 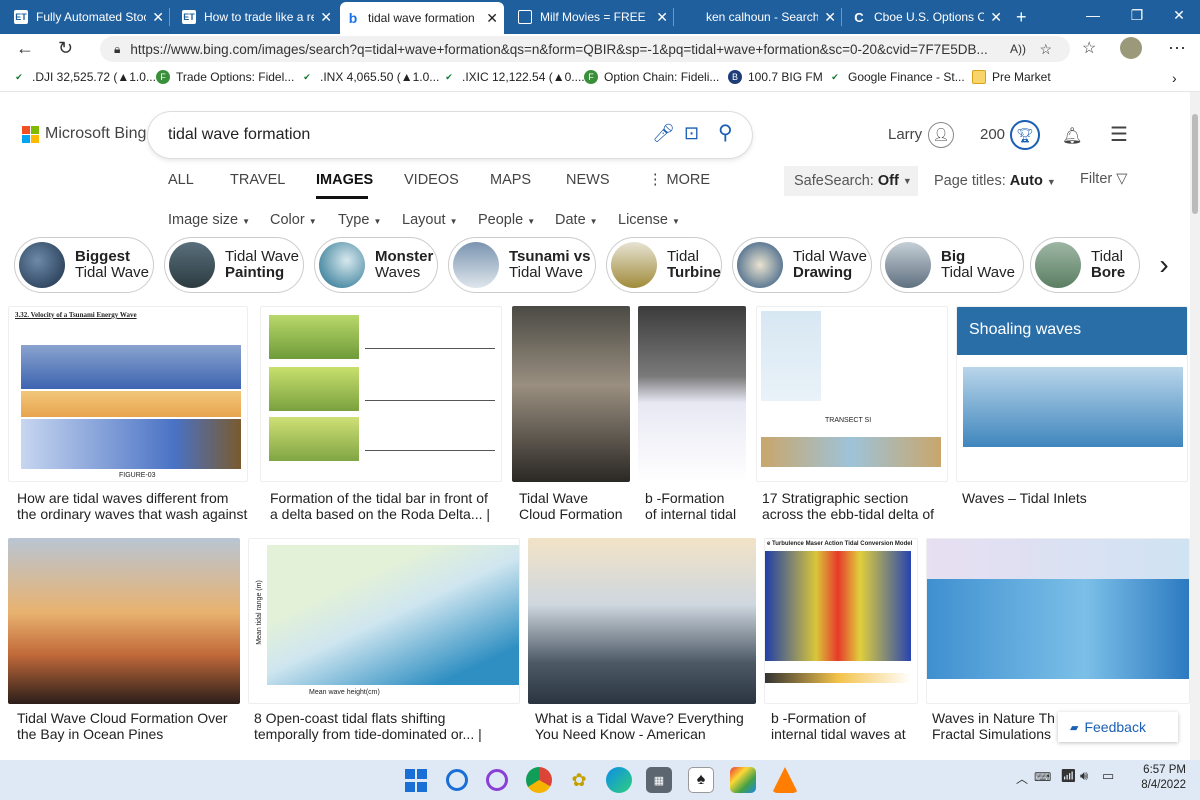 What do you see at coordinates (593, 17) in the screenshot?
I see `browser-tab: Milf Movies = FREE M ✕` at bounding box center [593, 17].